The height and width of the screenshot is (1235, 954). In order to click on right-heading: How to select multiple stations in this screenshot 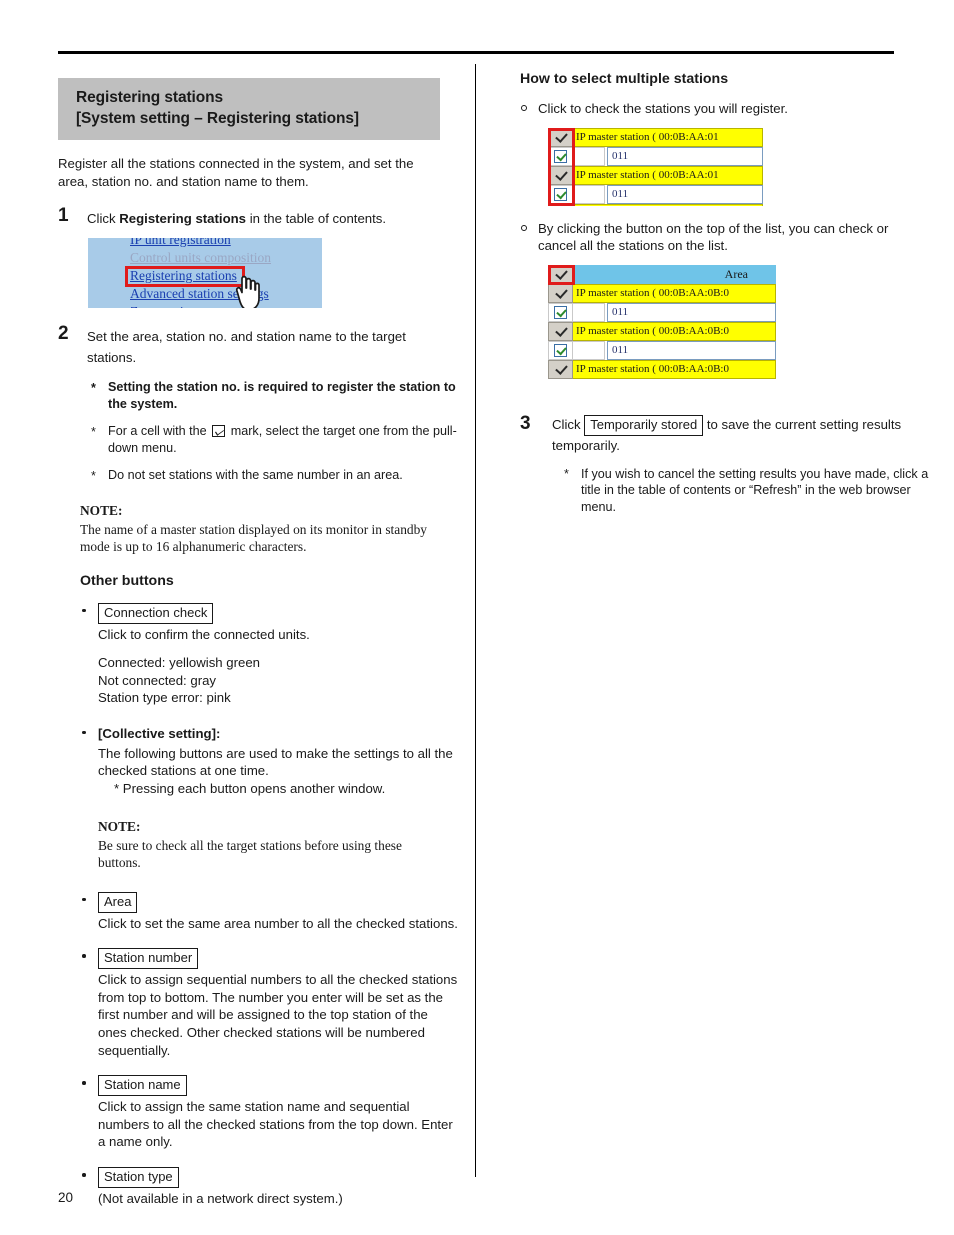, I will do `click(624, 79)`.